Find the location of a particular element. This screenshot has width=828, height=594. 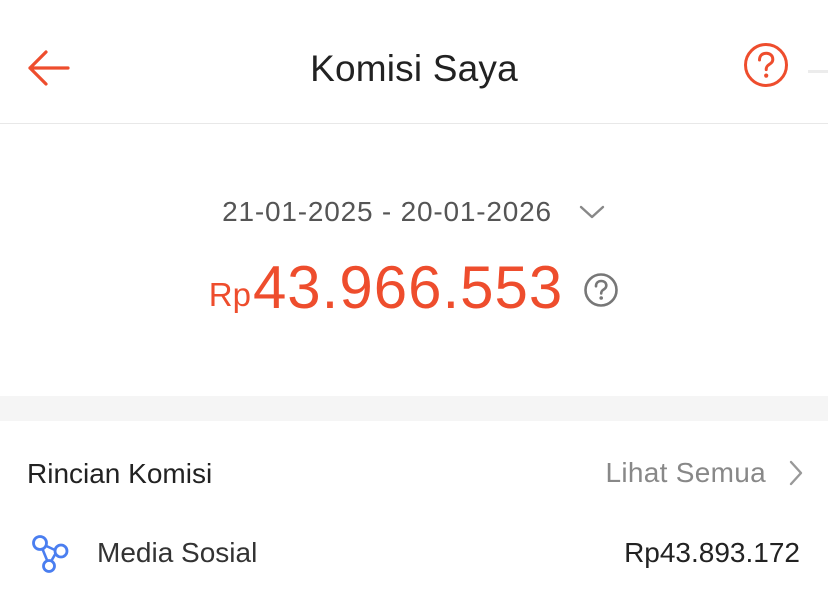

see-all-label: Lihat Semua is located at coordinates (685, 472).